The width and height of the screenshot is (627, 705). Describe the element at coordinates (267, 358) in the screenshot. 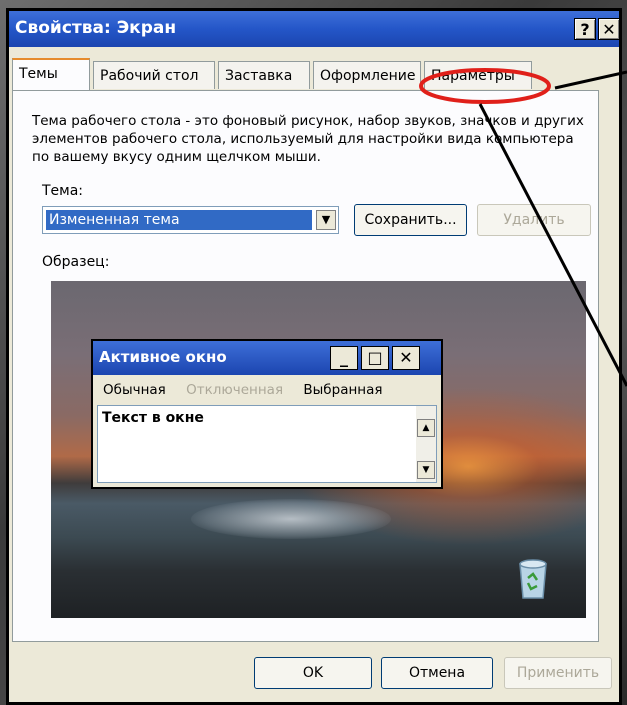

I see `preview-title-bar: Активное окно _ □ ✕` at that location.